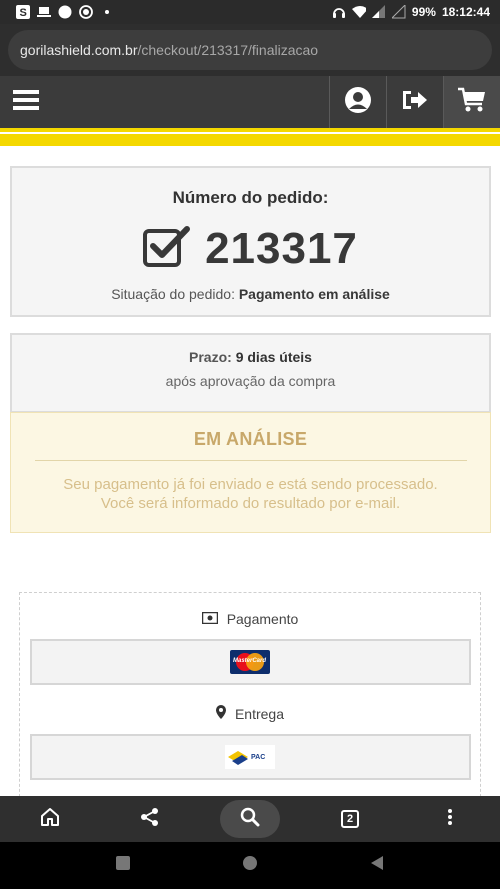 The height and width of the screenshot is (889, 500). Describe the element at coordinates (250, 439) in the screenshot. I see `alert-title: EM ANÁLISE` at that location.